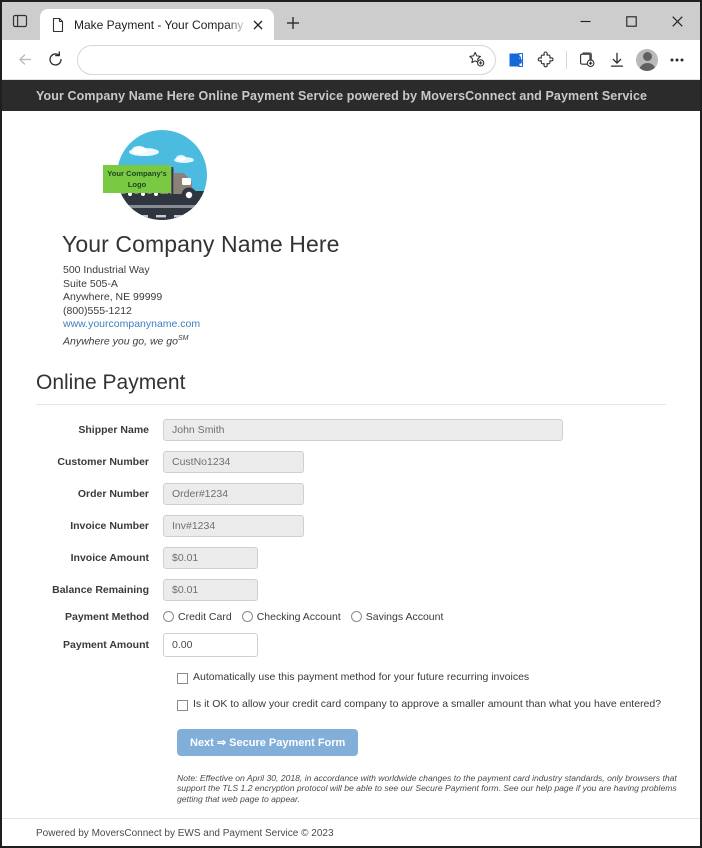  What do you see at coordinates (293, 23) in the screenshot?
I see `new-tab-icon` at bounding box center [293, 23].